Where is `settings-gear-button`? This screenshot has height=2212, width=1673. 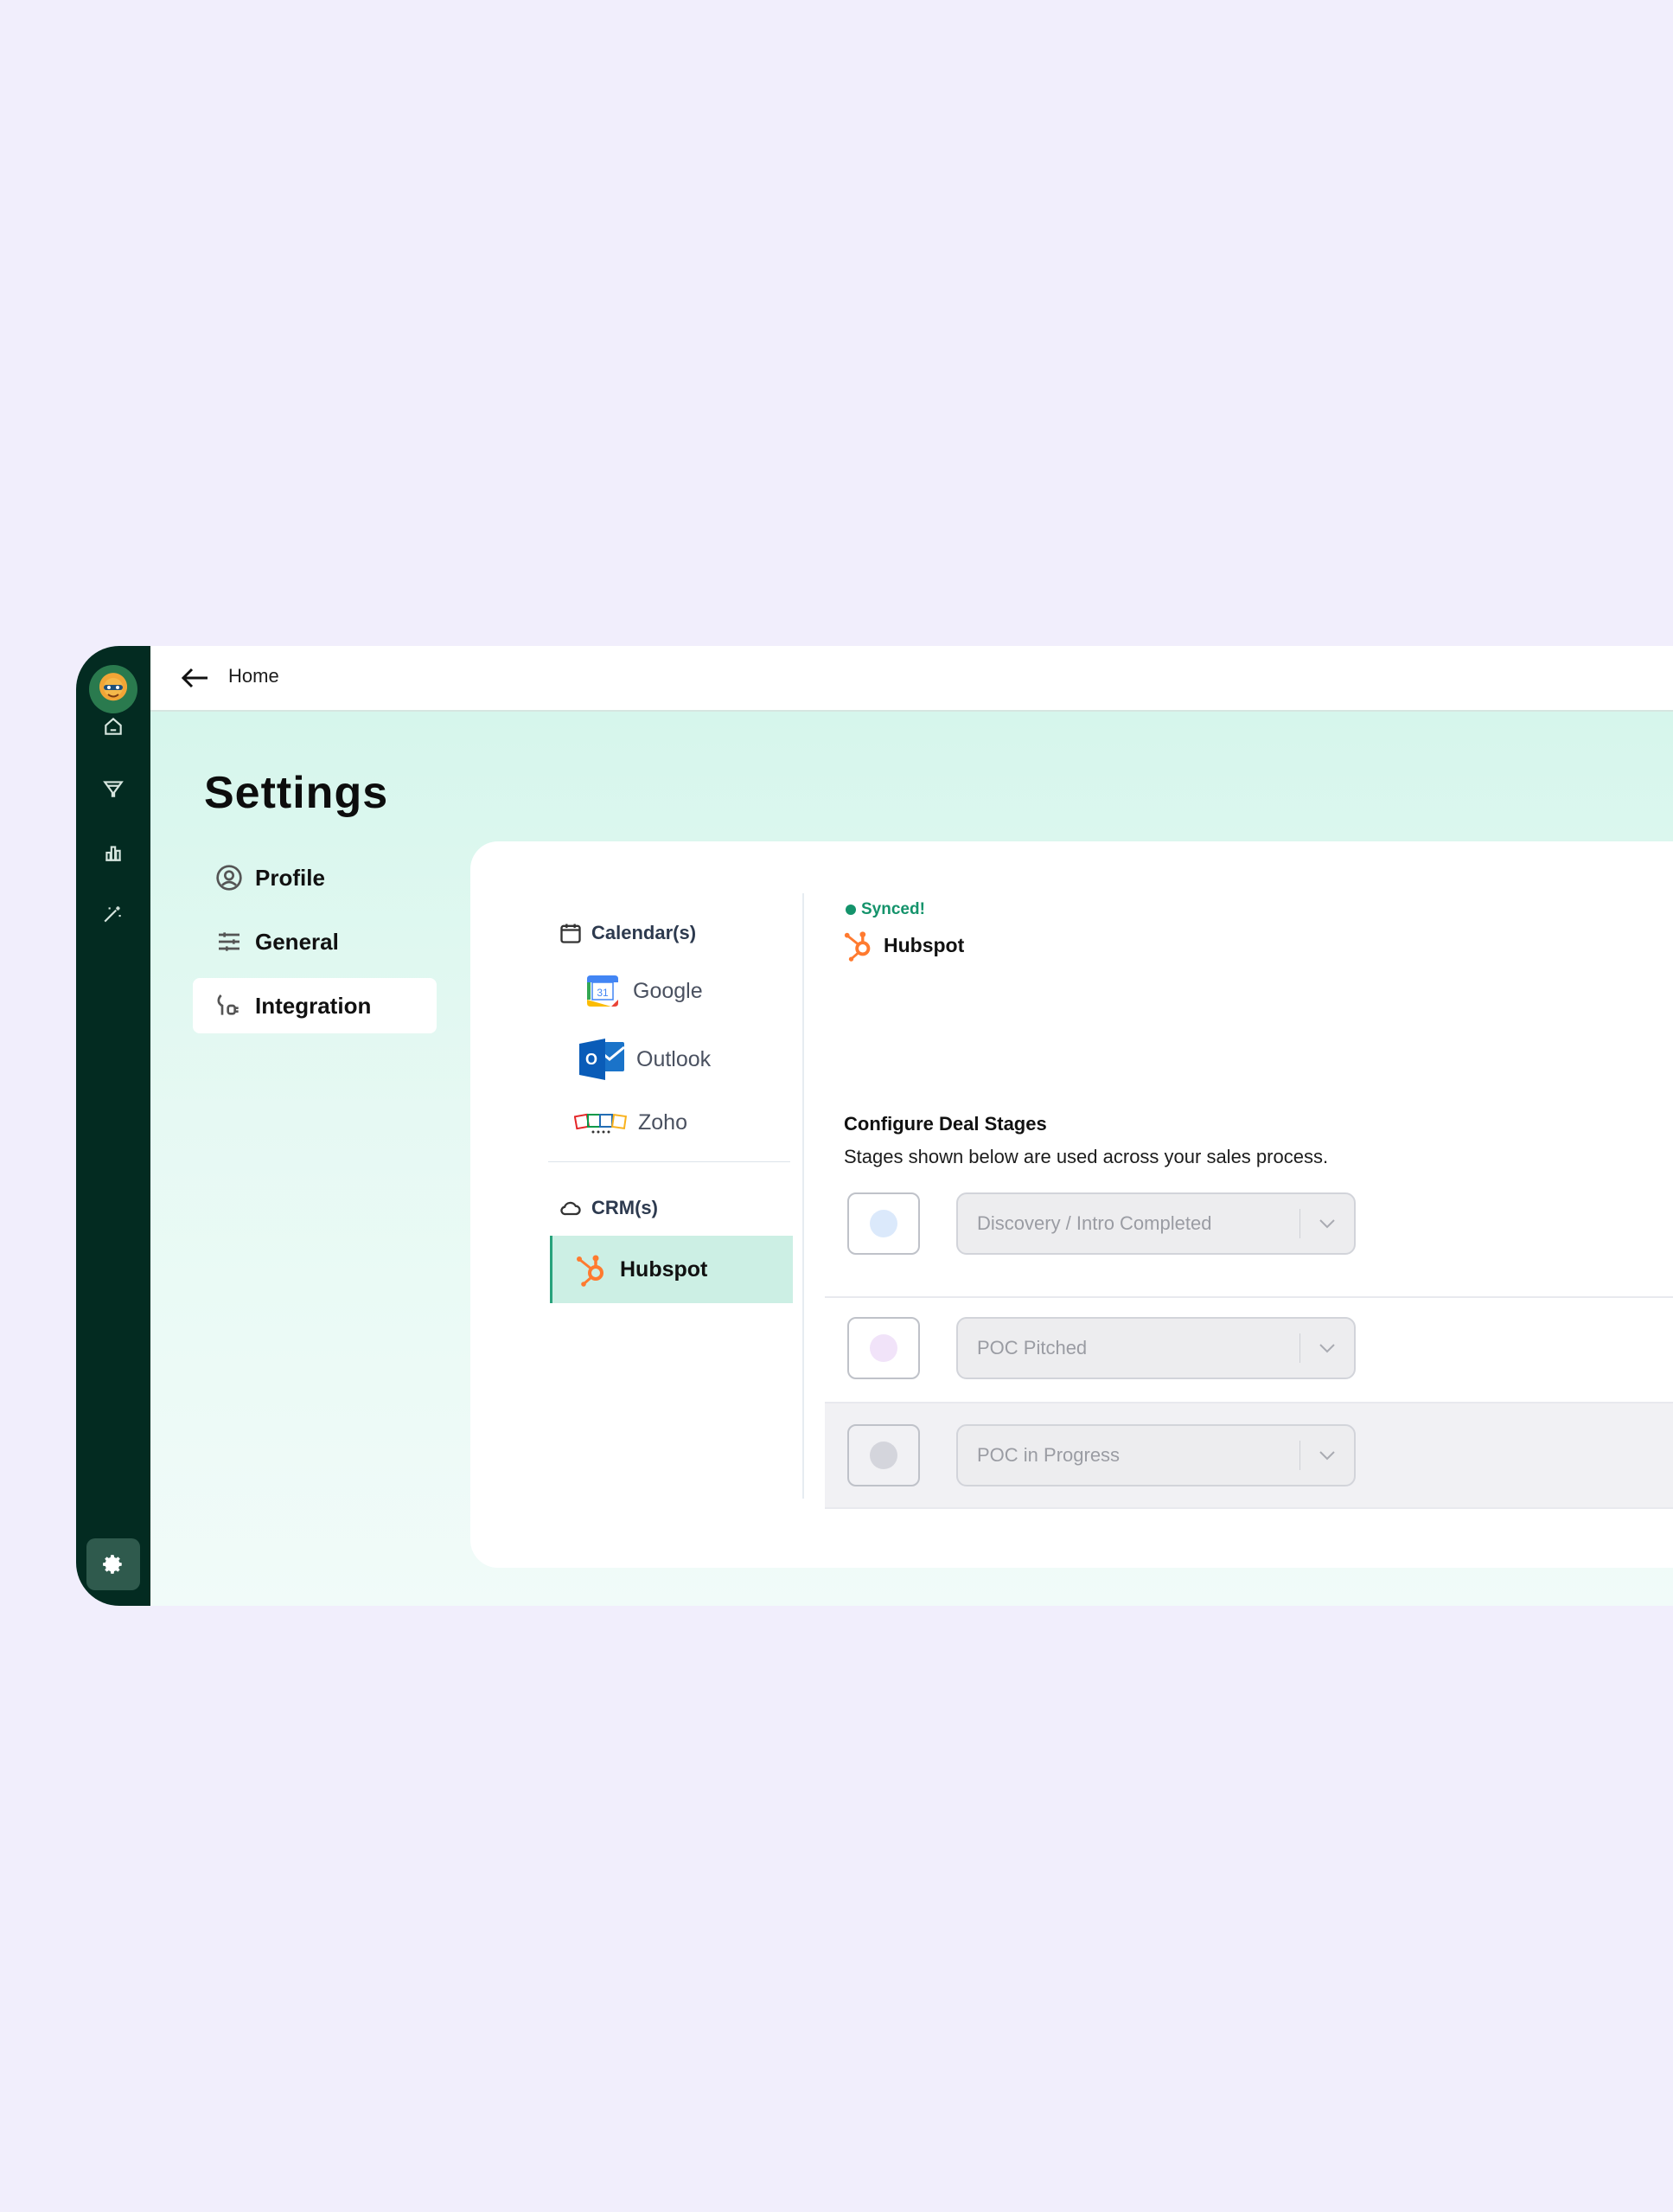
settings-gear-button is located at coordinates (113, 1564).